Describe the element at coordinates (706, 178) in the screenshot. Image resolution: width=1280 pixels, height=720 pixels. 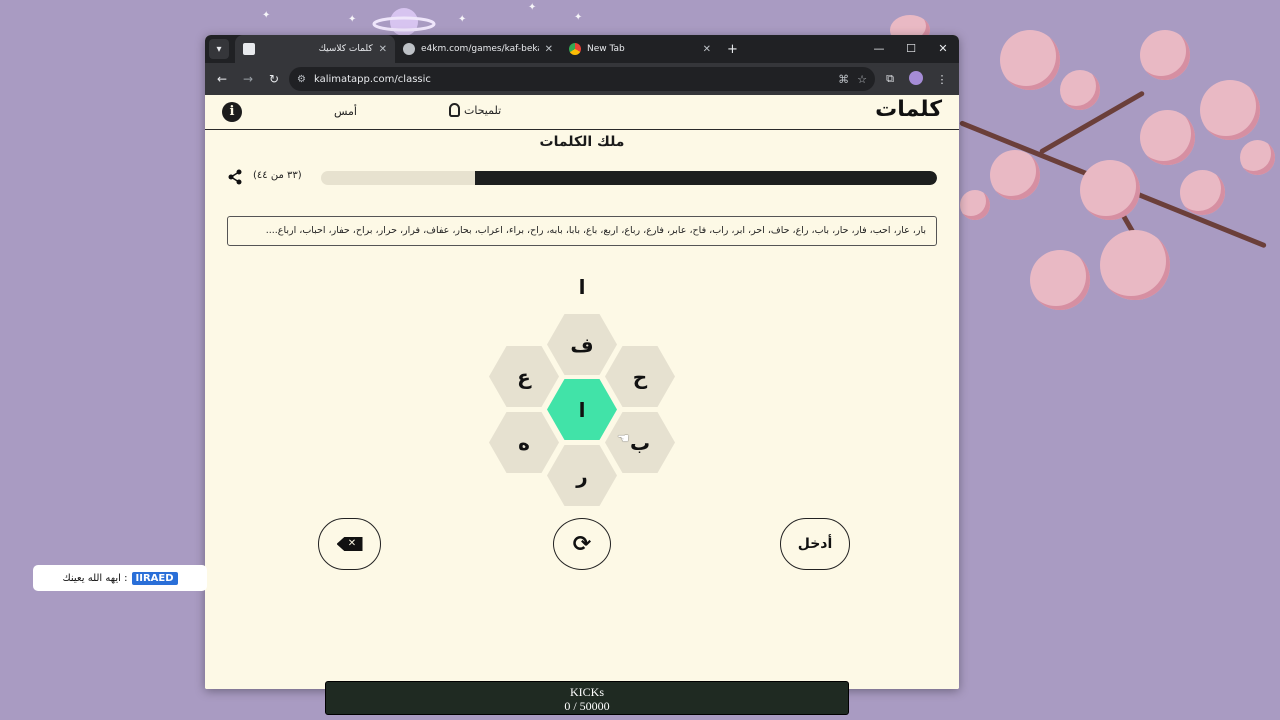
I see `progress-fill` at that location.